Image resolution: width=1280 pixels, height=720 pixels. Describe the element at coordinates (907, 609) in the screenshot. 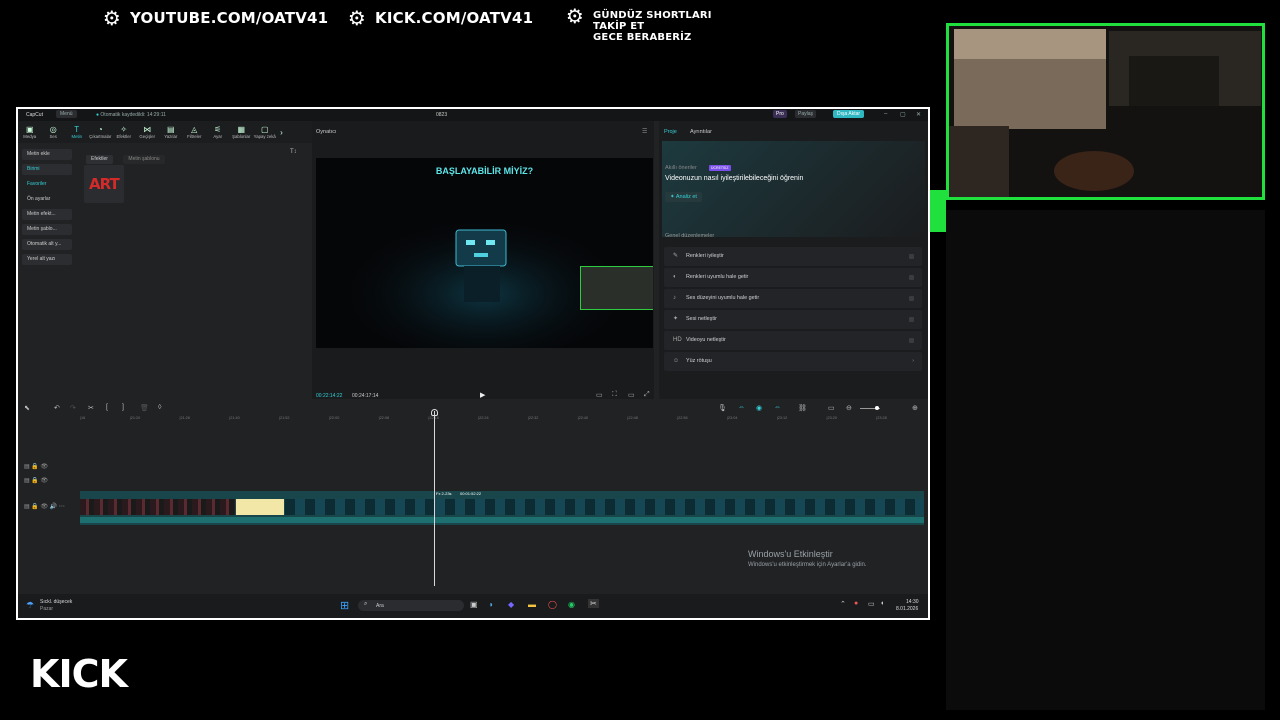

I see `clock-date: 8.01.2026` at that location.